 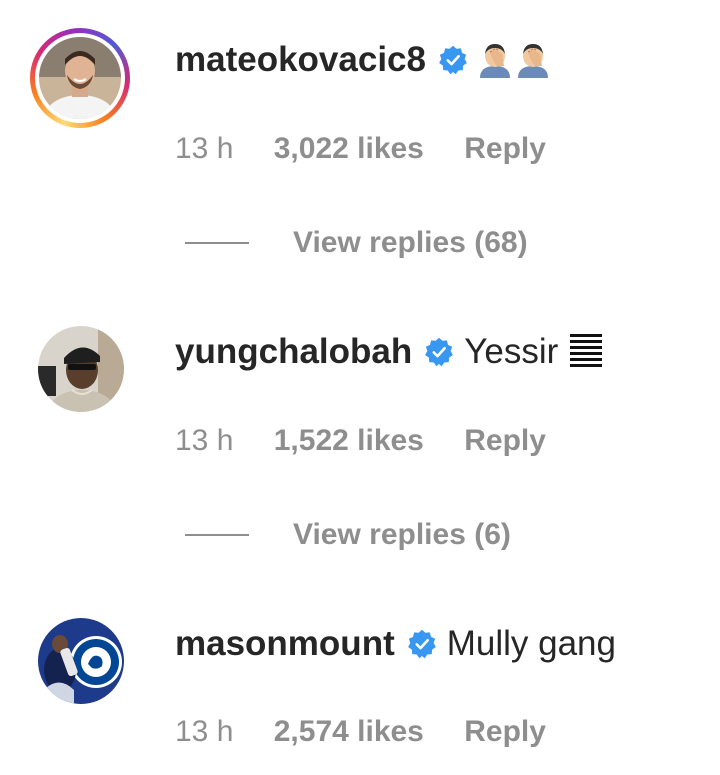 What do you see at coordinates (402, 535) in the screenshot?
I see `view-replies-label: View replies (6)` at bounding box center [402, 535].